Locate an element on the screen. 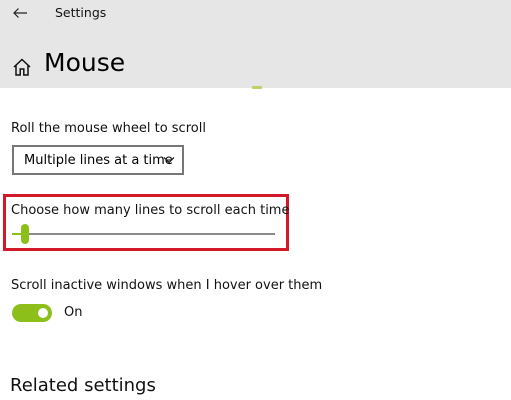 The height and width of the screenshot is (400, 511). back-arrow-icon is located at coordinates (20, 13).